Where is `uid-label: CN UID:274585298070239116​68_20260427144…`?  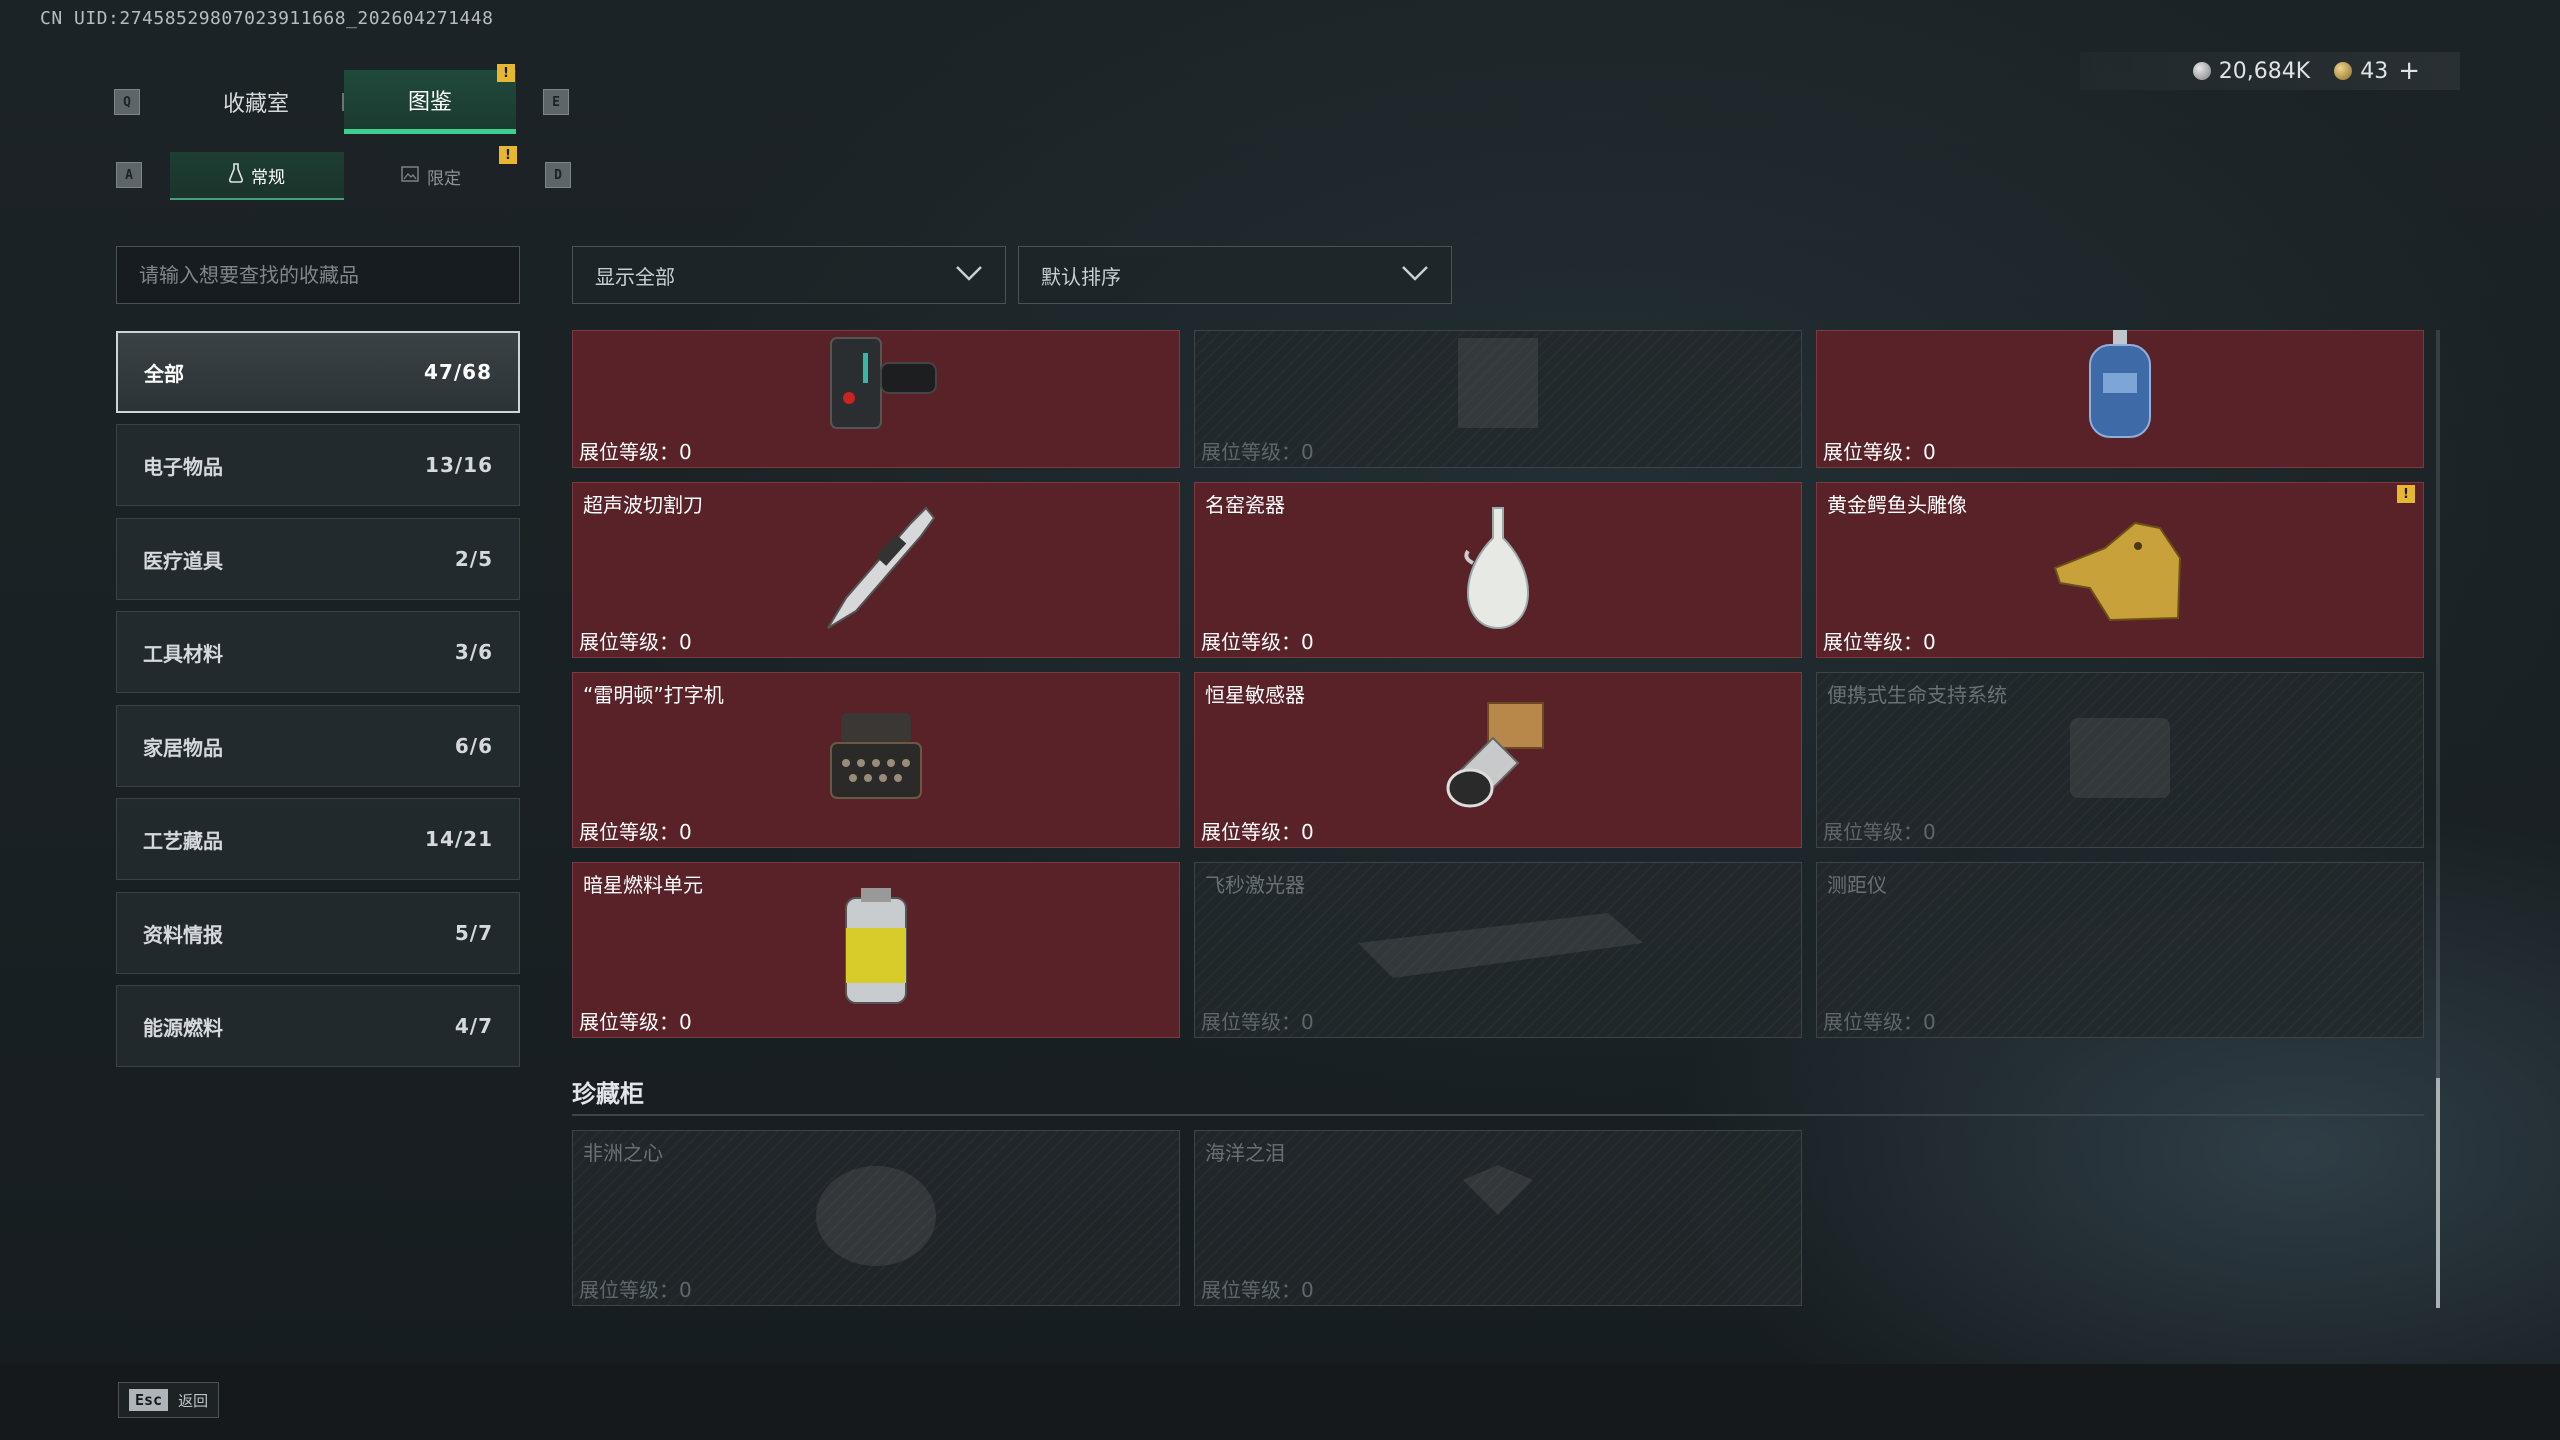 uid-label: CN UID:274585298070239116​68_20260427144… is located at coordinates (267, 18).